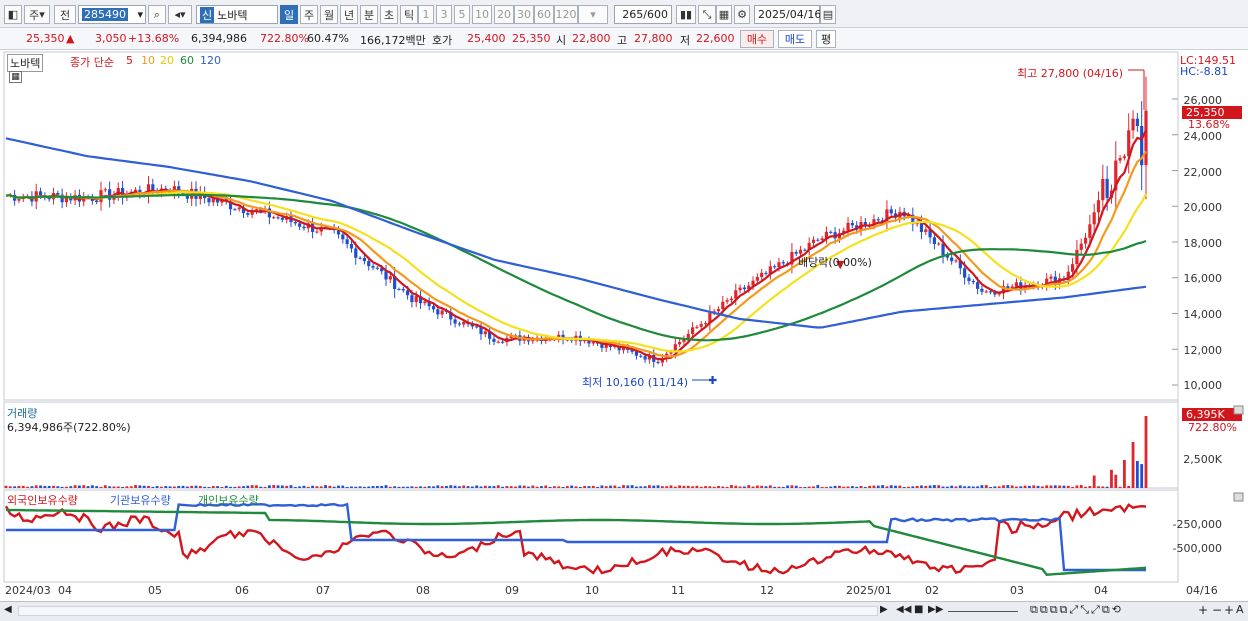 This screenshot has width=1248, height=621. Describe the element at coordinates (1240, 609) in the screenshot. I see `font-icon: A` at that location.